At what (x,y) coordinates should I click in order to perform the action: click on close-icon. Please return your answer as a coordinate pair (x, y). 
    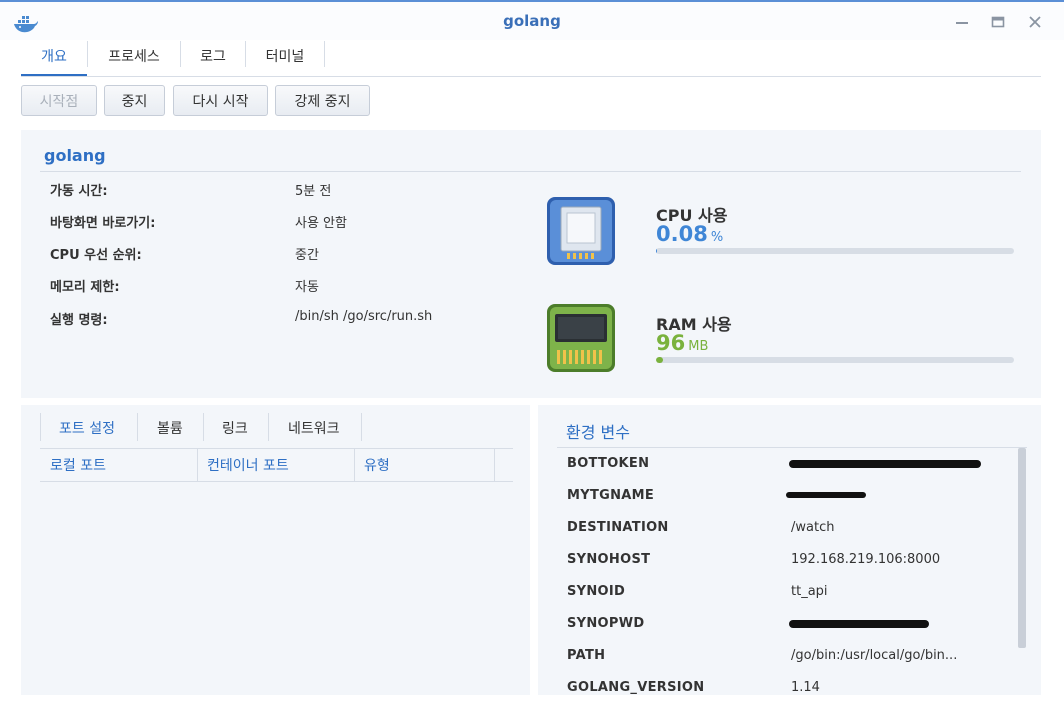
    Looking at the image, I should click on (1035, 22).